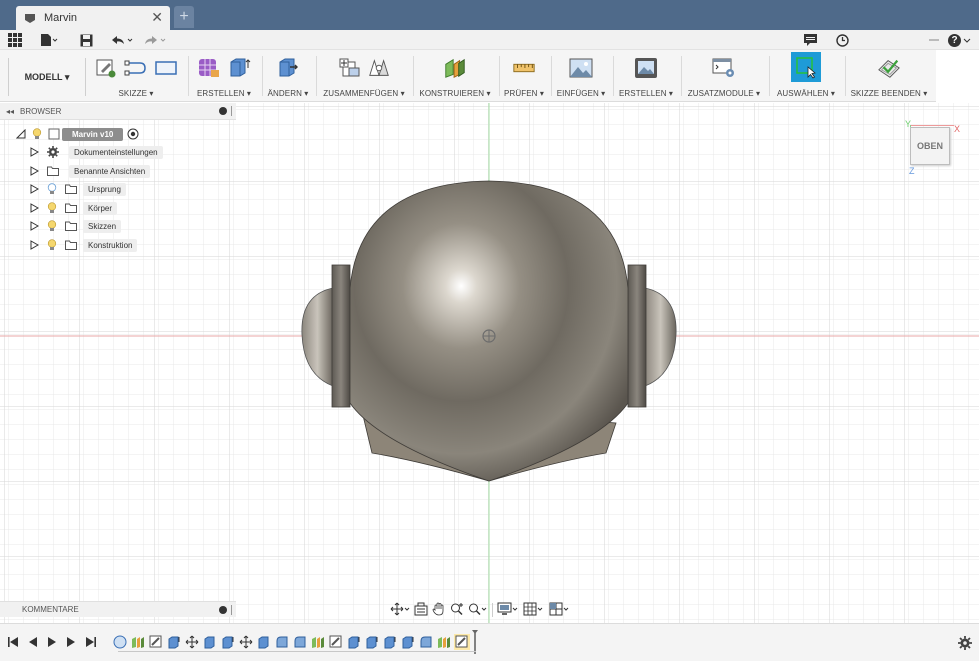  Describe the element at coordinates (157, 17) in the screenshot. I see `close-tab-icon: ✕` at that location.